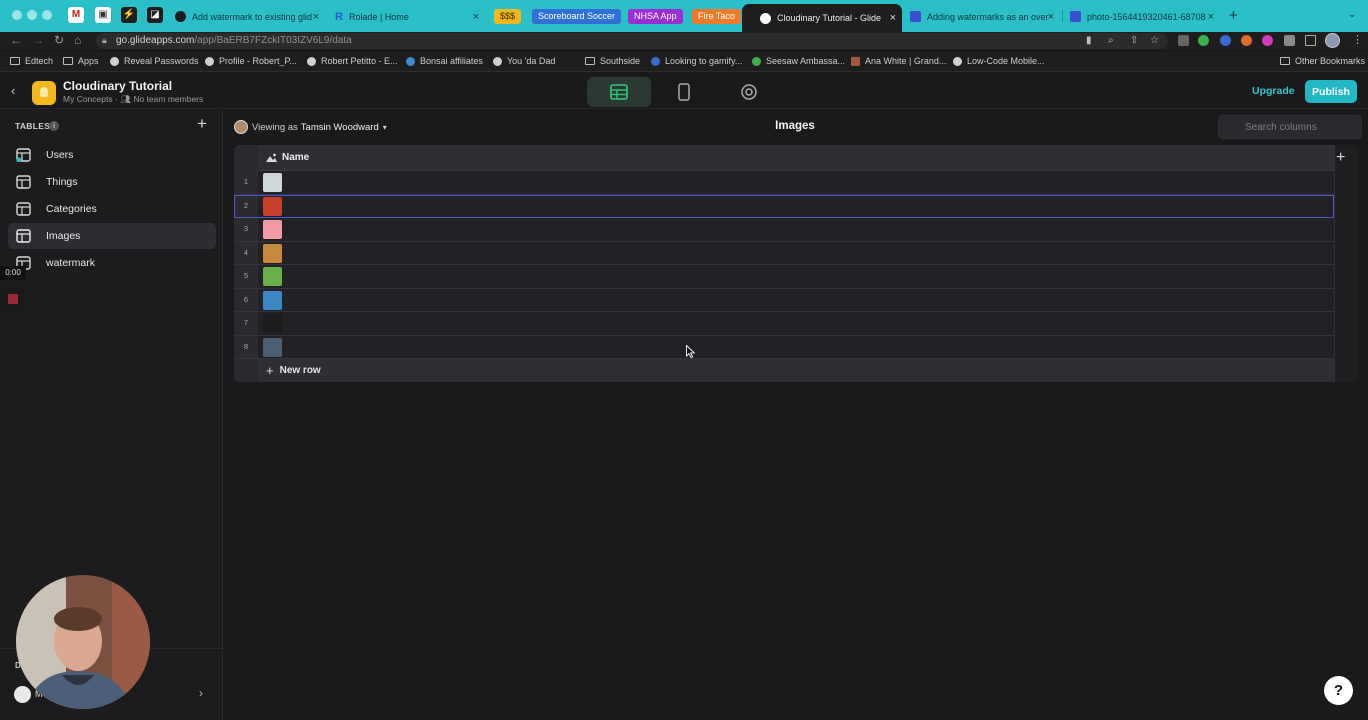  I want to click on tab-settings, so click(749, 92).